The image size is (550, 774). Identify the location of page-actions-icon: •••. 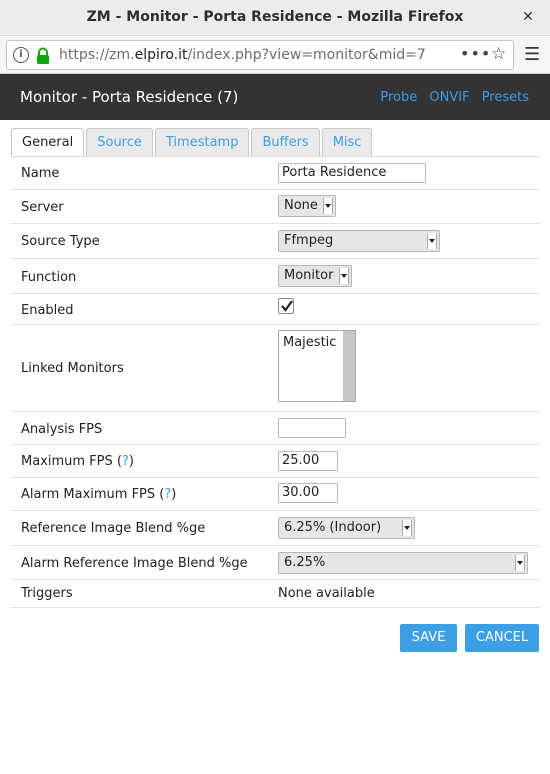
(475, 53).